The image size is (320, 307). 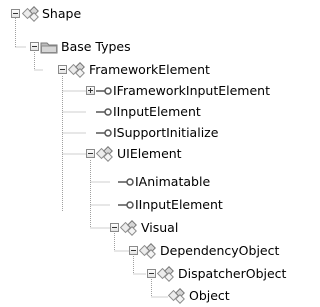 I want to click on tree-node-label: DependencyObject, so click(x=220, y=250).